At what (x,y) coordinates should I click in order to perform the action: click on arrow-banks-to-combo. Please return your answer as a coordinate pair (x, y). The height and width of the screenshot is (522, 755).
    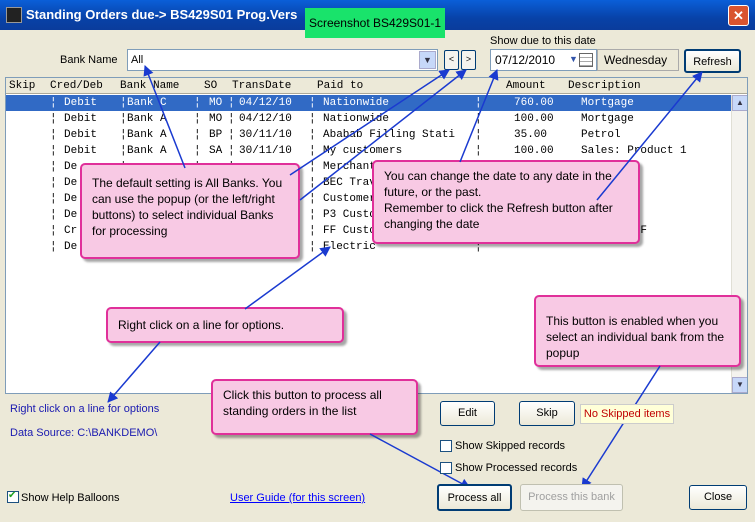
    Looking at the image, I should click on (164, 117).